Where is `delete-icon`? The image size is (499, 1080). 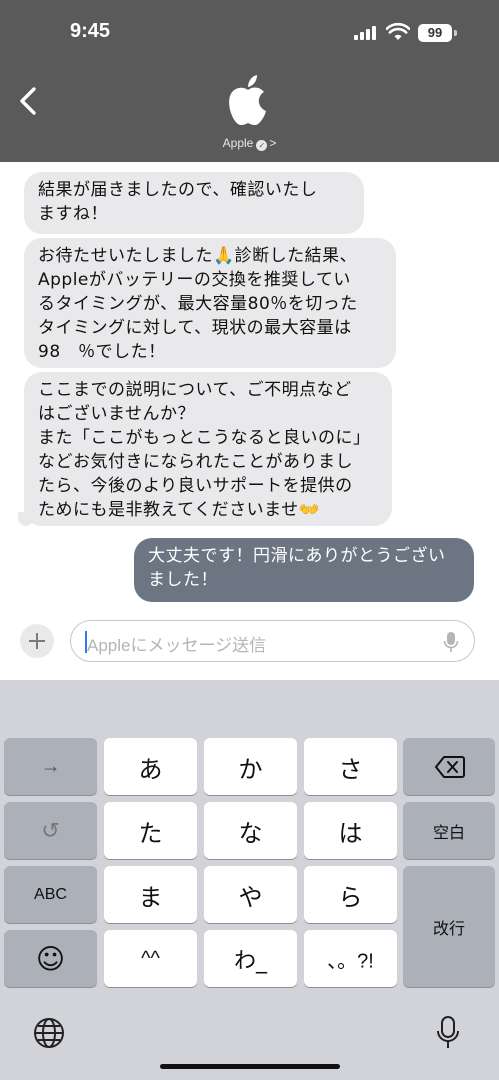 delete-icon is located at coordinates (450, 767).